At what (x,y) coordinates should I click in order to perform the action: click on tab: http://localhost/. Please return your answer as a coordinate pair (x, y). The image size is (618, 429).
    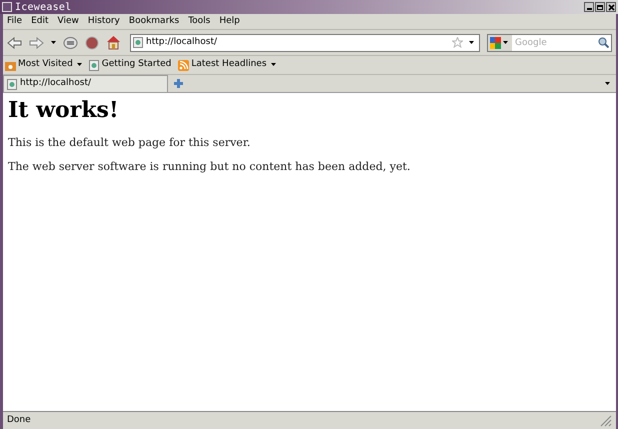
    Looking at the image, I should click on (85, 83).